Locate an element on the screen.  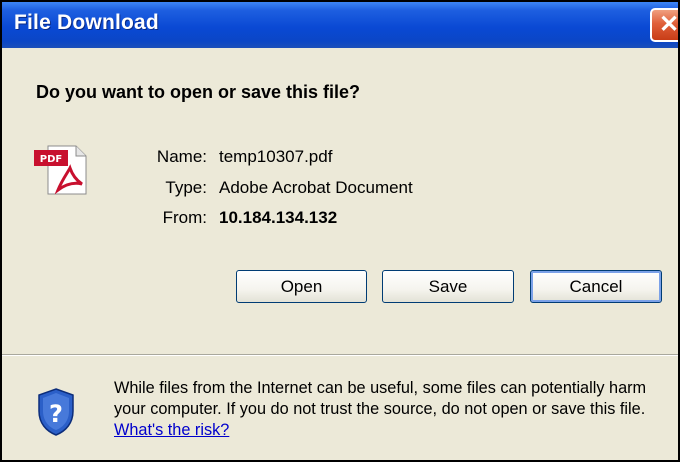
type-label: Type: is located at coordinates (186, 187).